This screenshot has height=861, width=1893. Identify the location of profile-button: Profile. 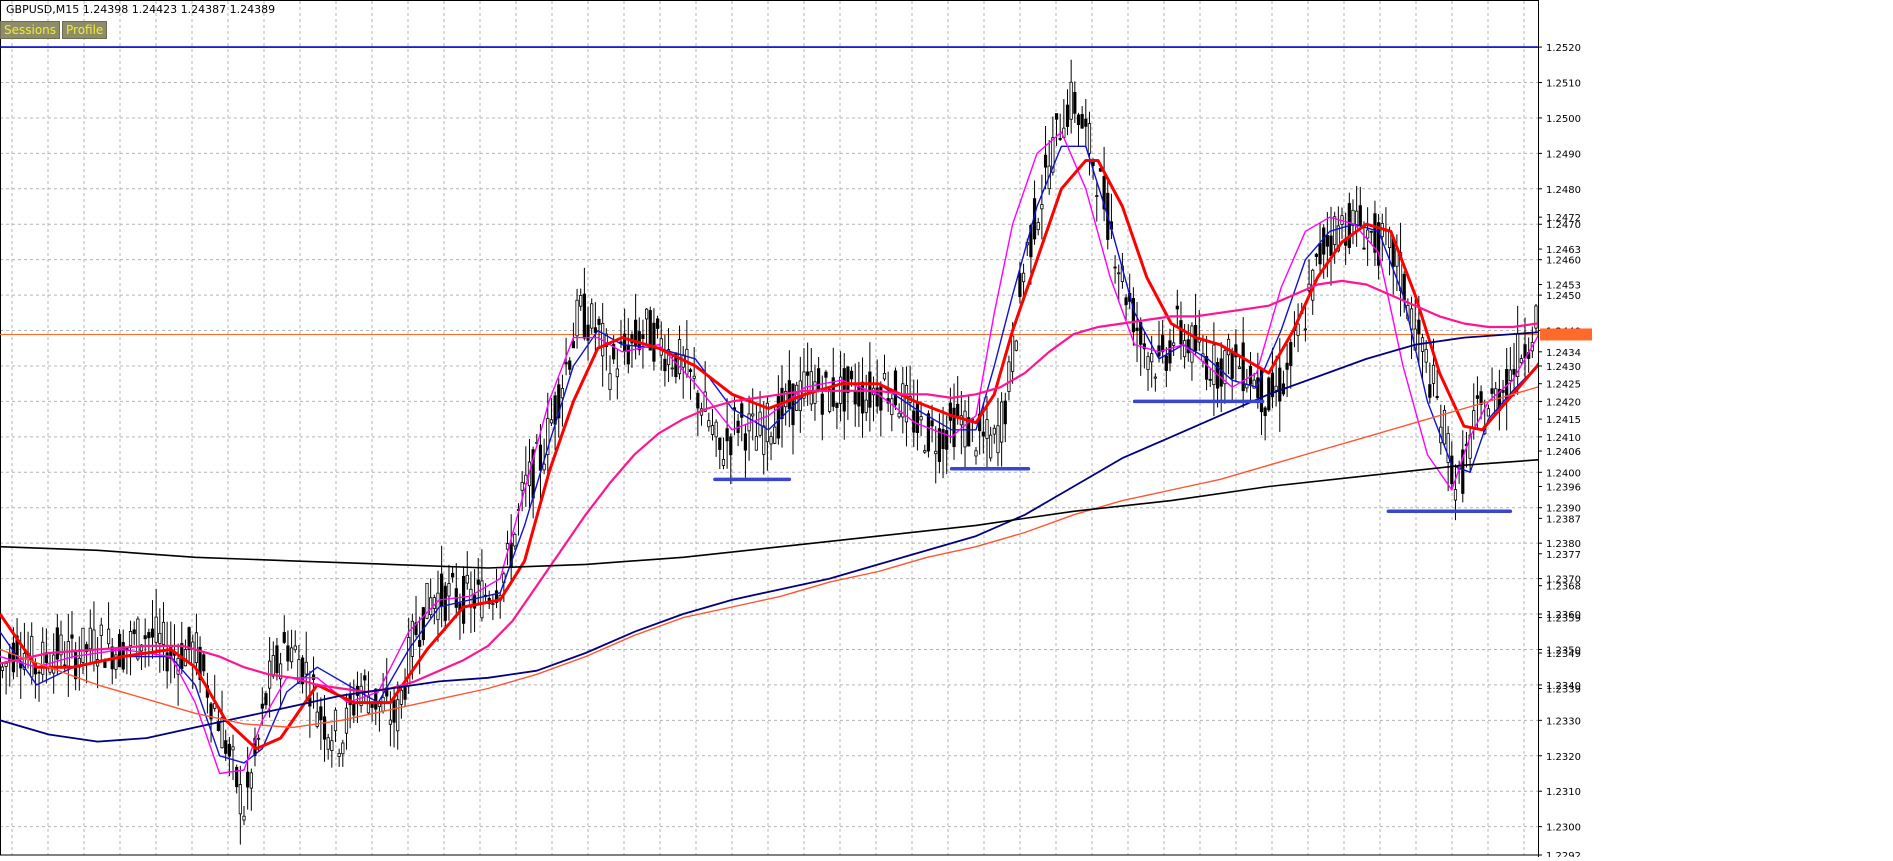
(85, 30).